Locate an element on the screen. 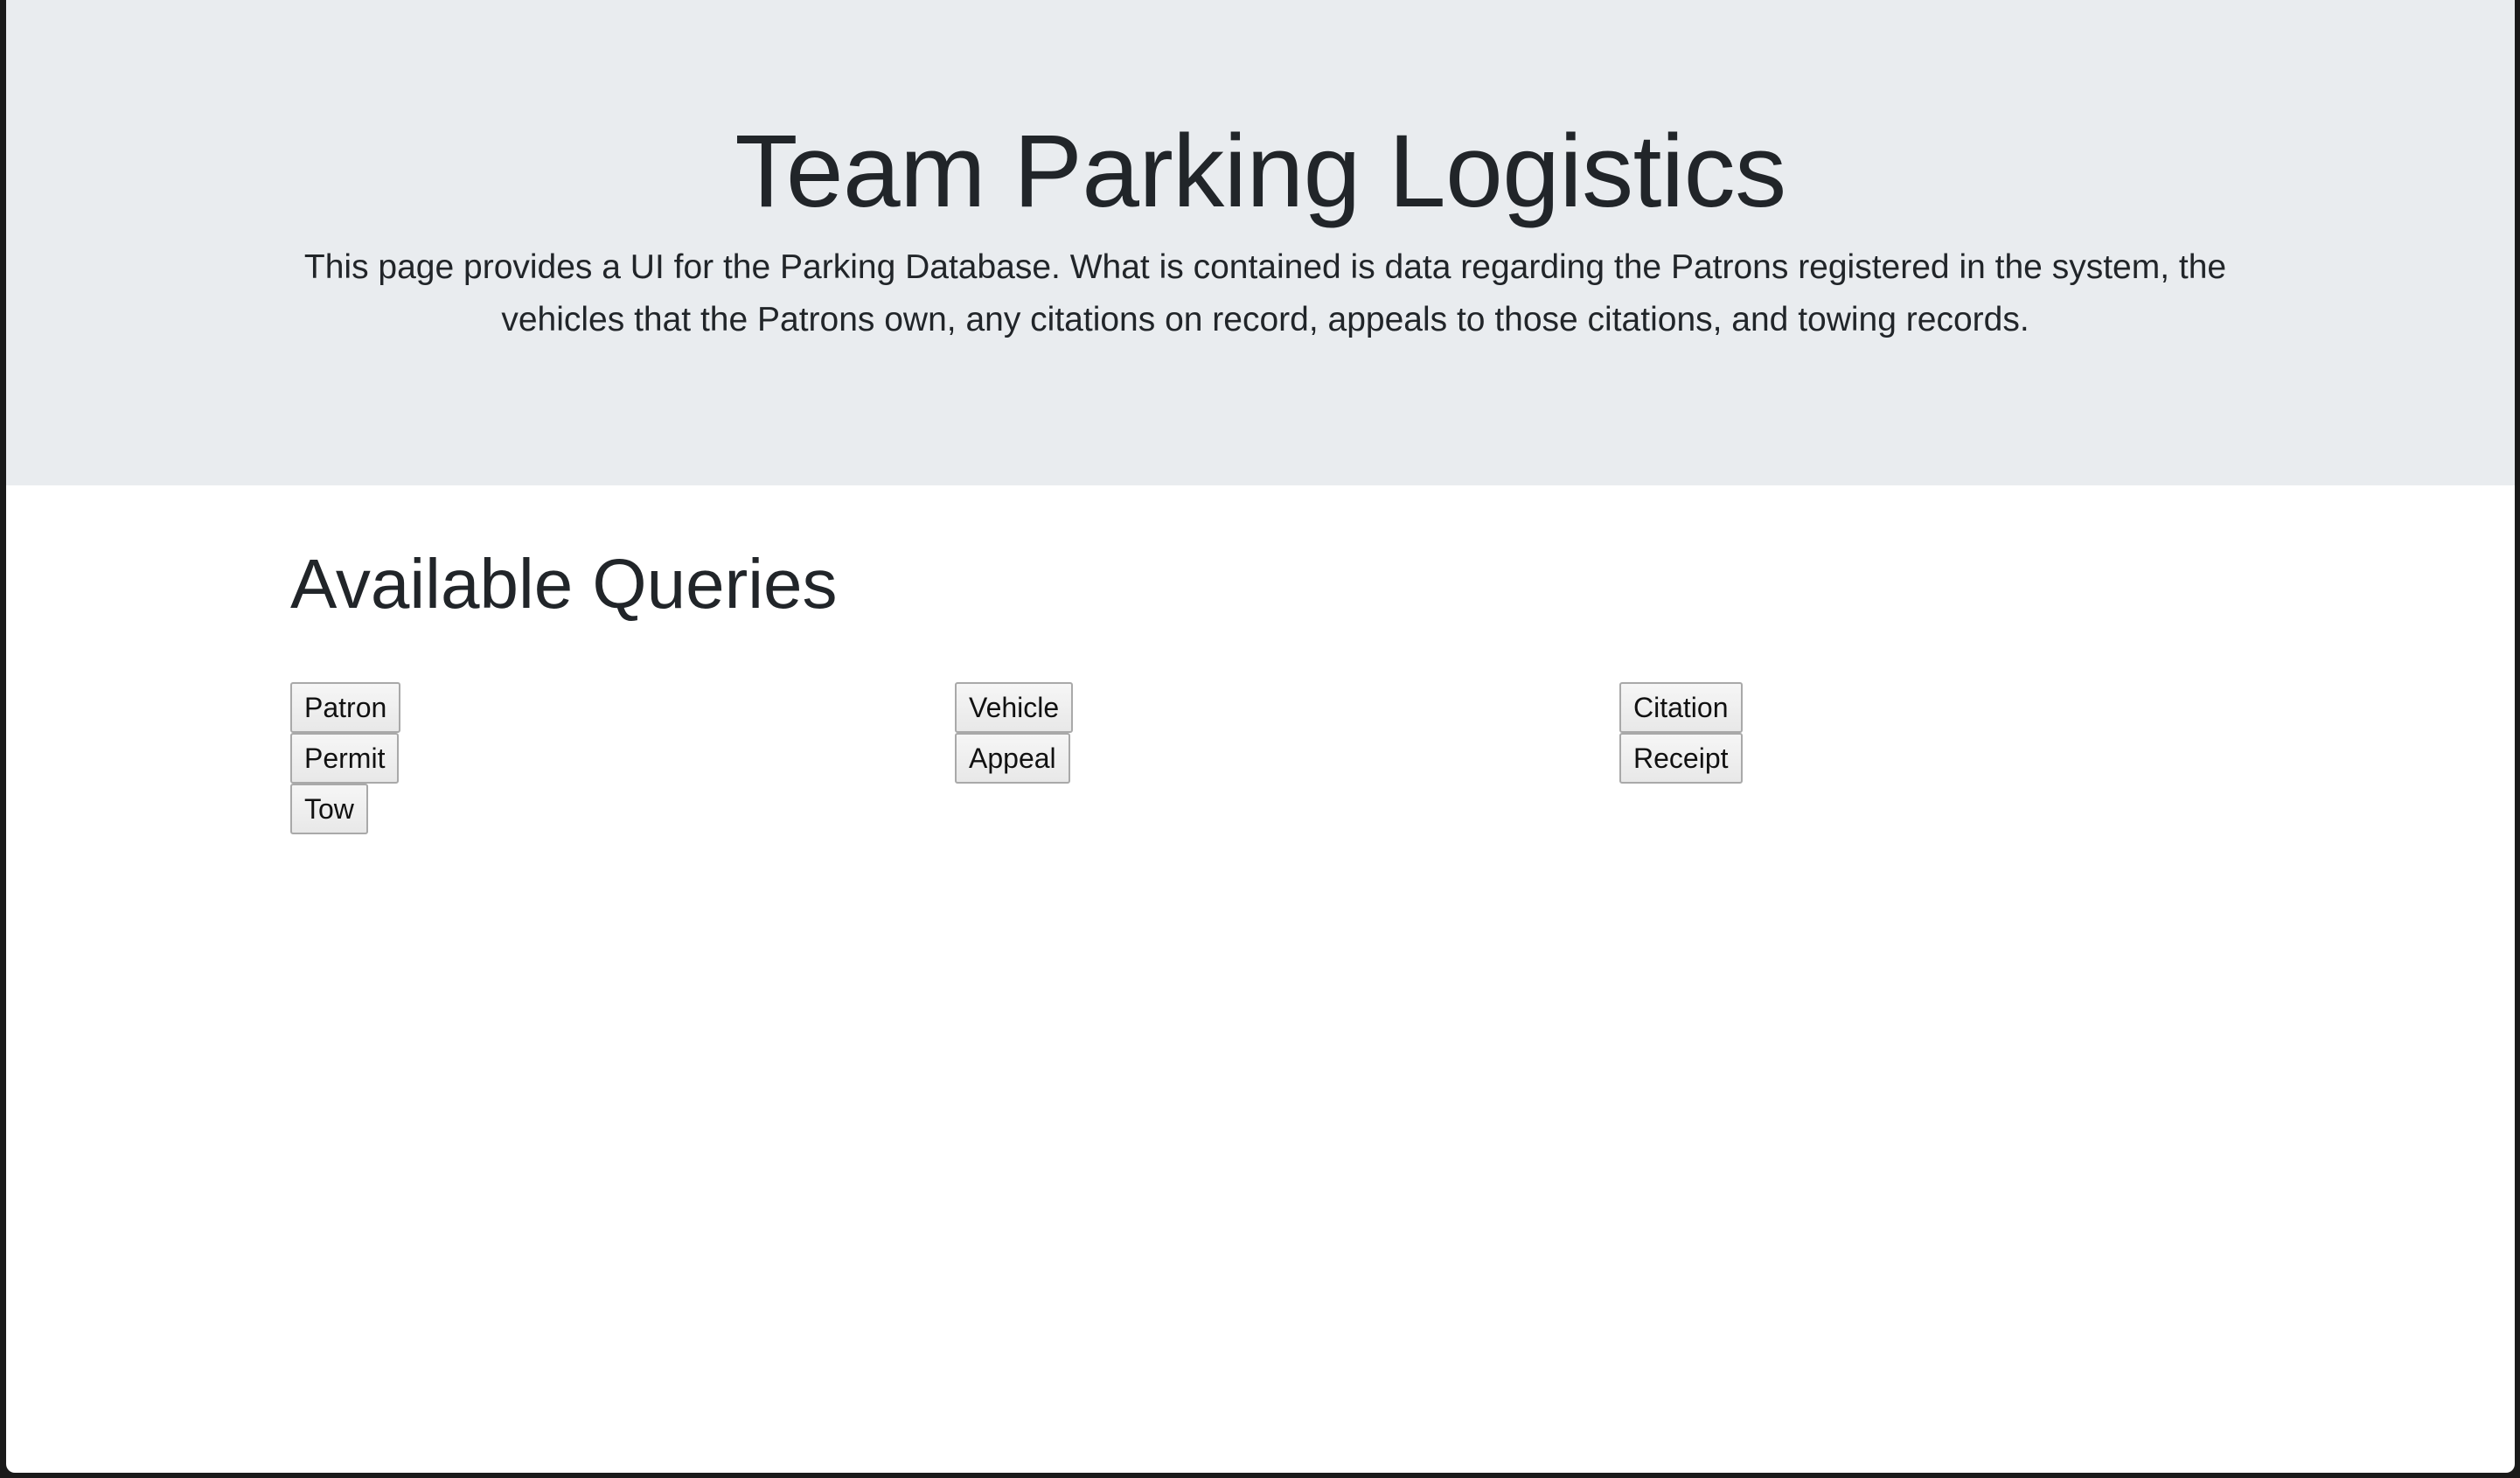 The height and width of the screenshot is (1478, 2520). query-column-1: Patron Permit Tow is located at coordinates (345, 758).